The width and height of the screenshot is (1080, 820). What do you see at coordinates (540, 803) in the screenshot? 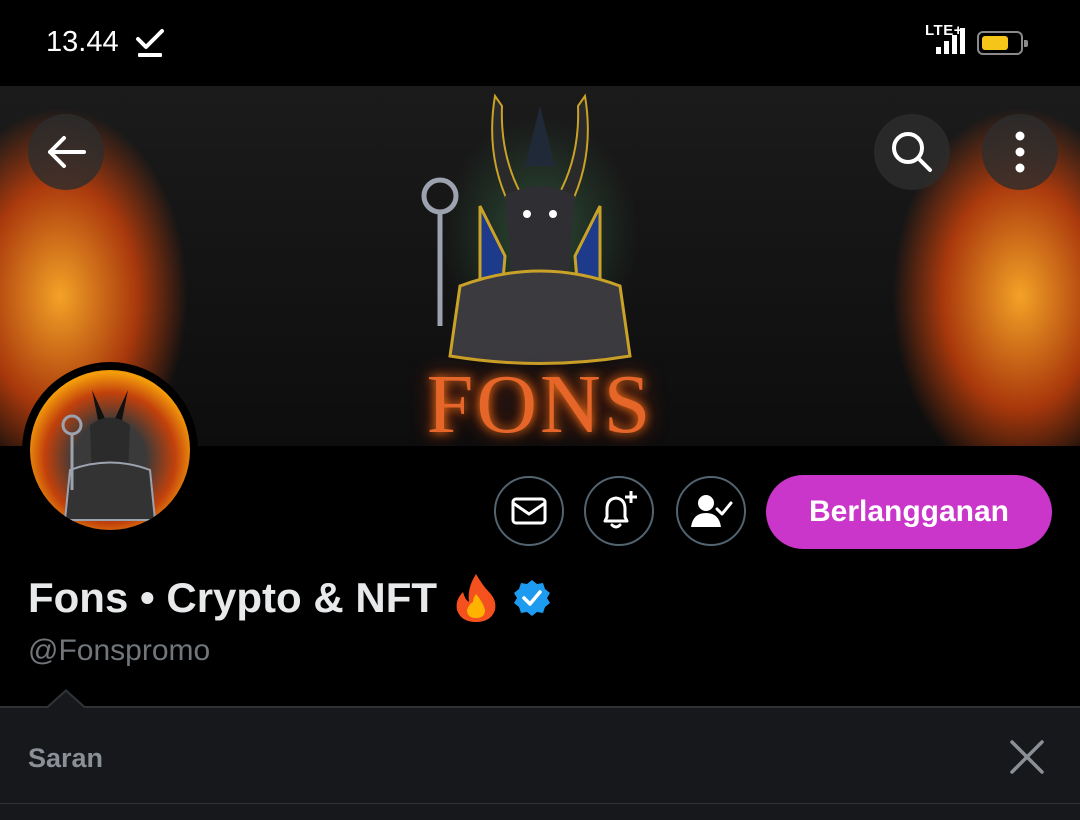
I see `divider` at bounding box center [540, 803].